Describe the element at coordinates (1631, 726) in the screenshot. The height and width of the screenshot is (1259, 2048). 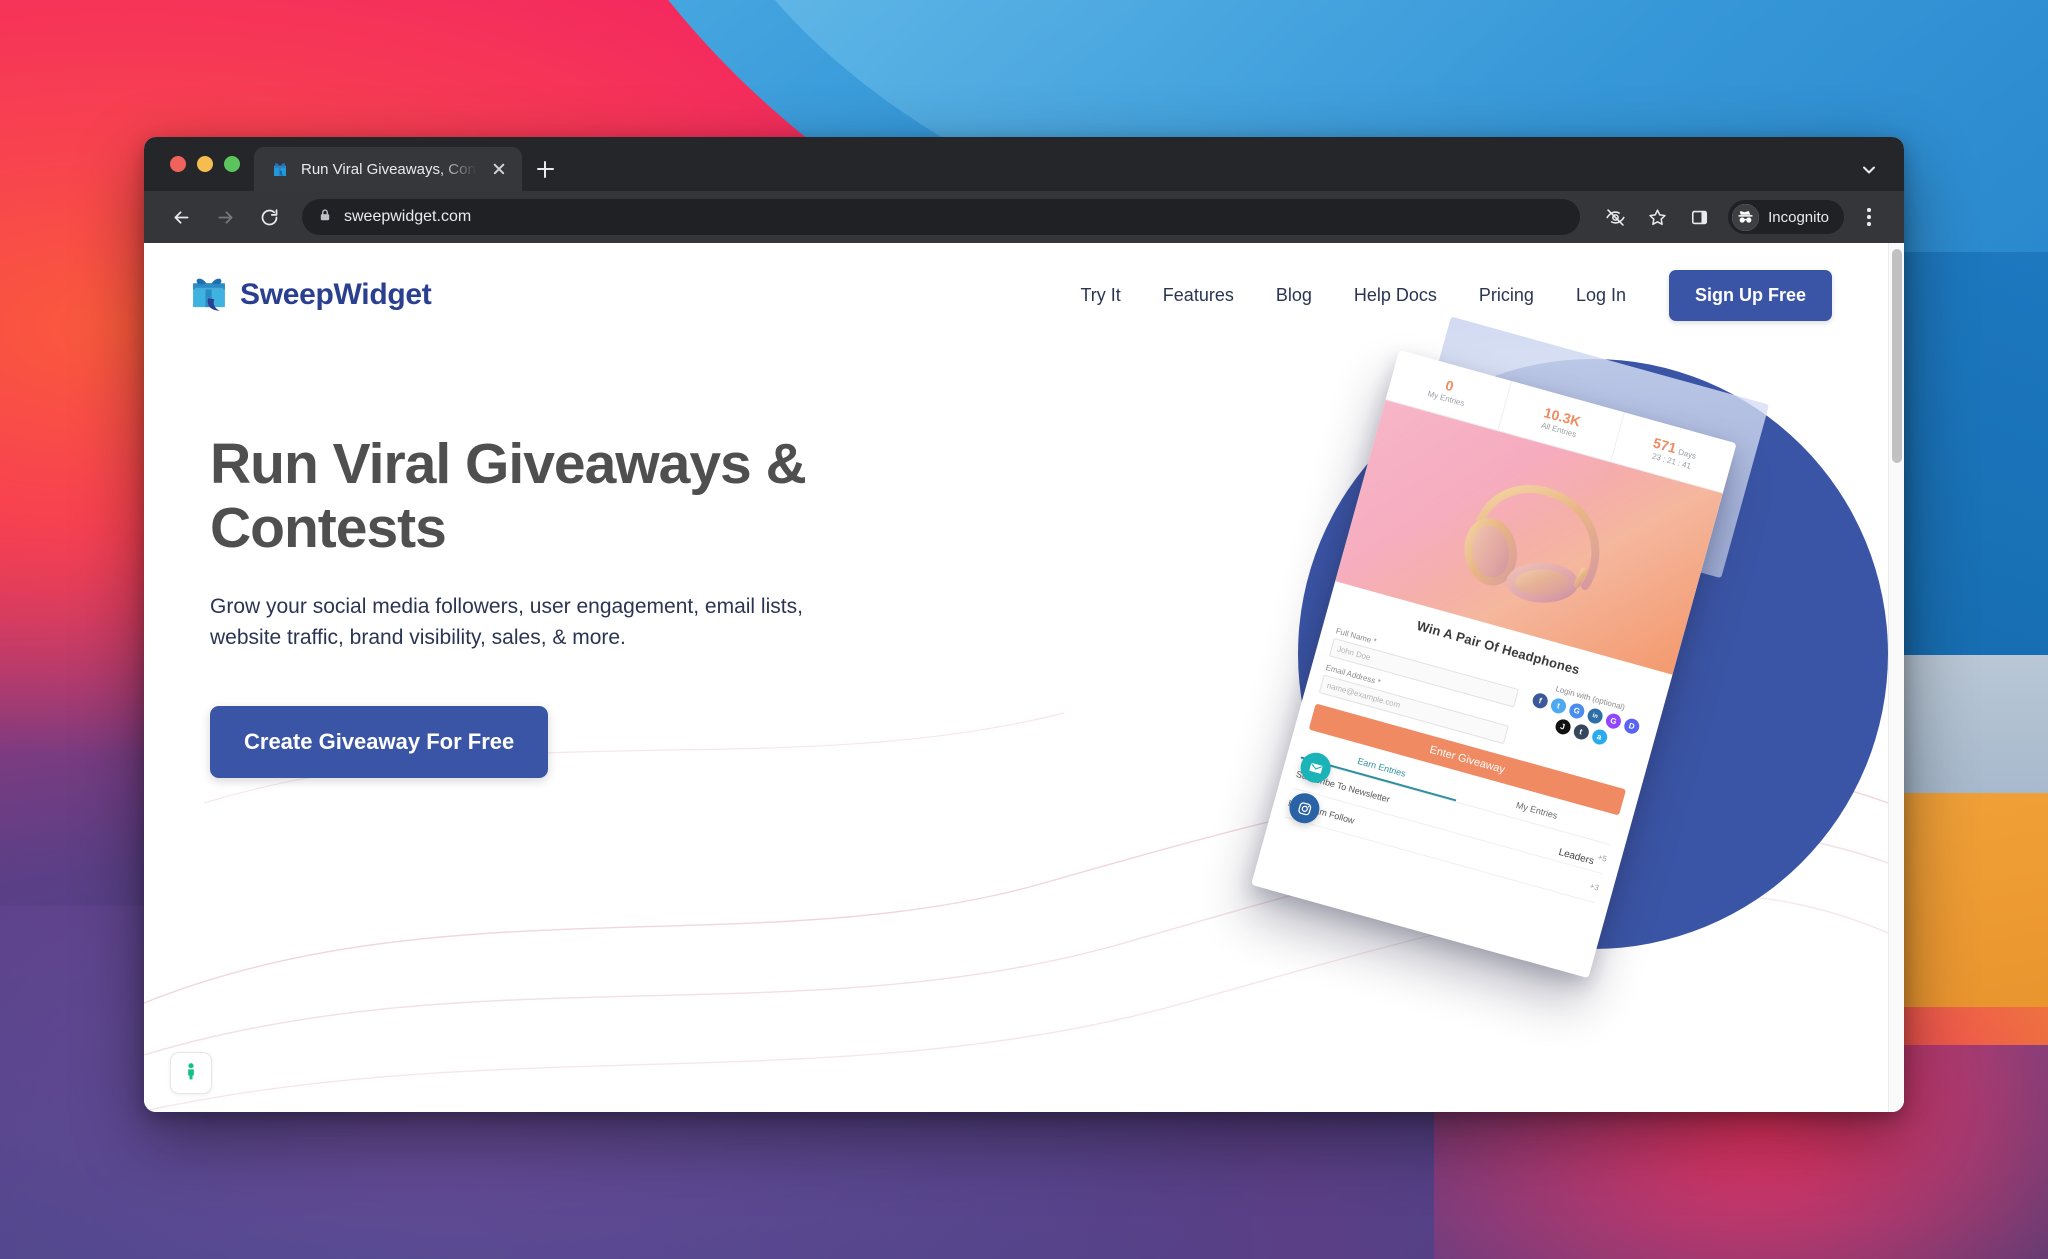
I see `discord-icon: D` at that location.